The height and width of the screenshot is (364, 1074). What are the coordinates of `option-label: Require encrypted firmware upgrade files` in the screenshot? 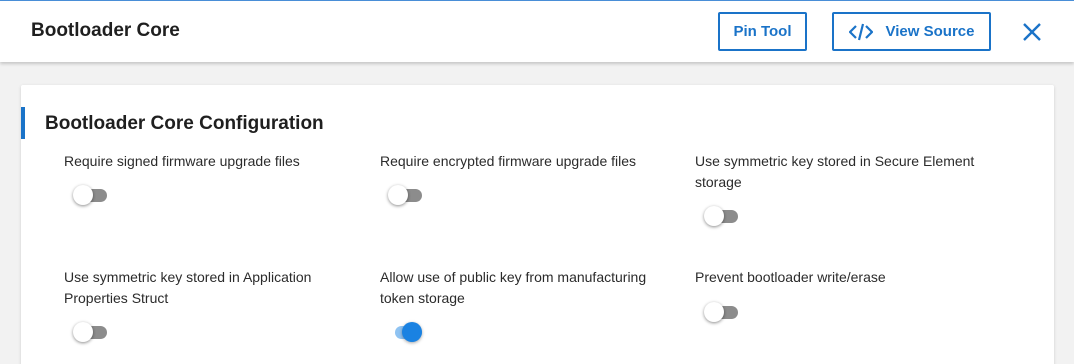 It's located at (508, 161).